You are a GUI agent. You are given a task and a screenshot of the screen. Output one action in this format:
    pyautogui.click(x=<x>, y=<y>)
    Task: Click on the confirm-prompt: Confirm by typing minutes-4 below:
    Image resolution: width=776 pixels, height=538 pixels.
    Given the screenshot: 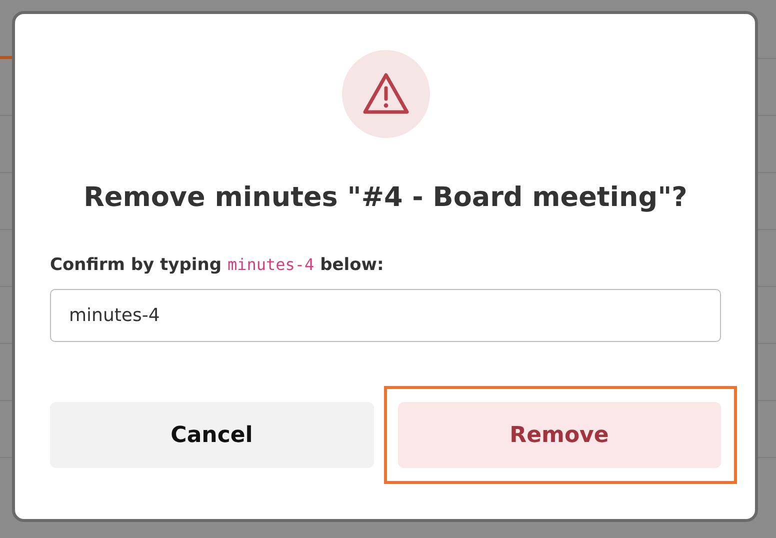 What is the action you would take?
    pyautogui.click(x=217, y=265)
    